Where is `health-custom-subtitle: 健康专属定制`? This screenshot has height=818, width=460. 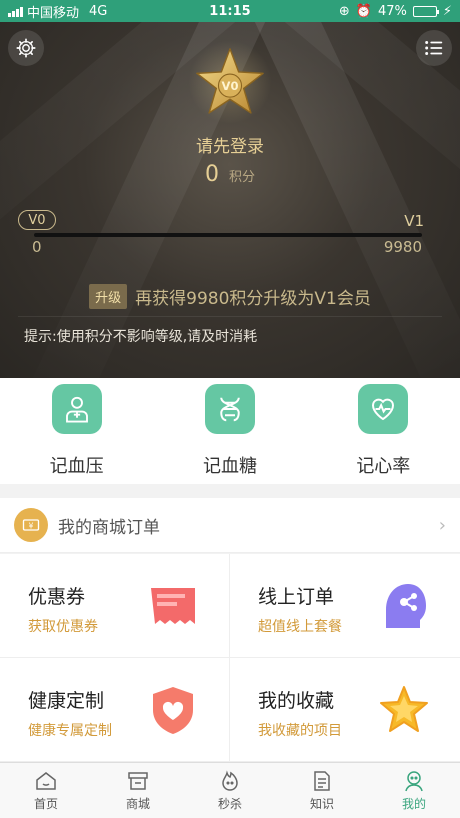 health-custom-subtitle: 健康专属定制 is located at coordinates (70, 731).